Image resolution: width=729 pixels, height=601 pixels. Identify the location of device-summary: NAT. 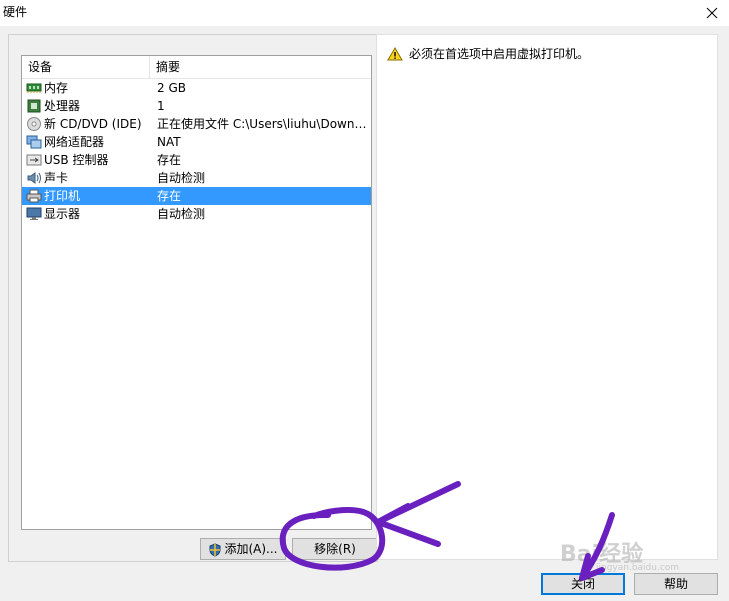
(169, 142).